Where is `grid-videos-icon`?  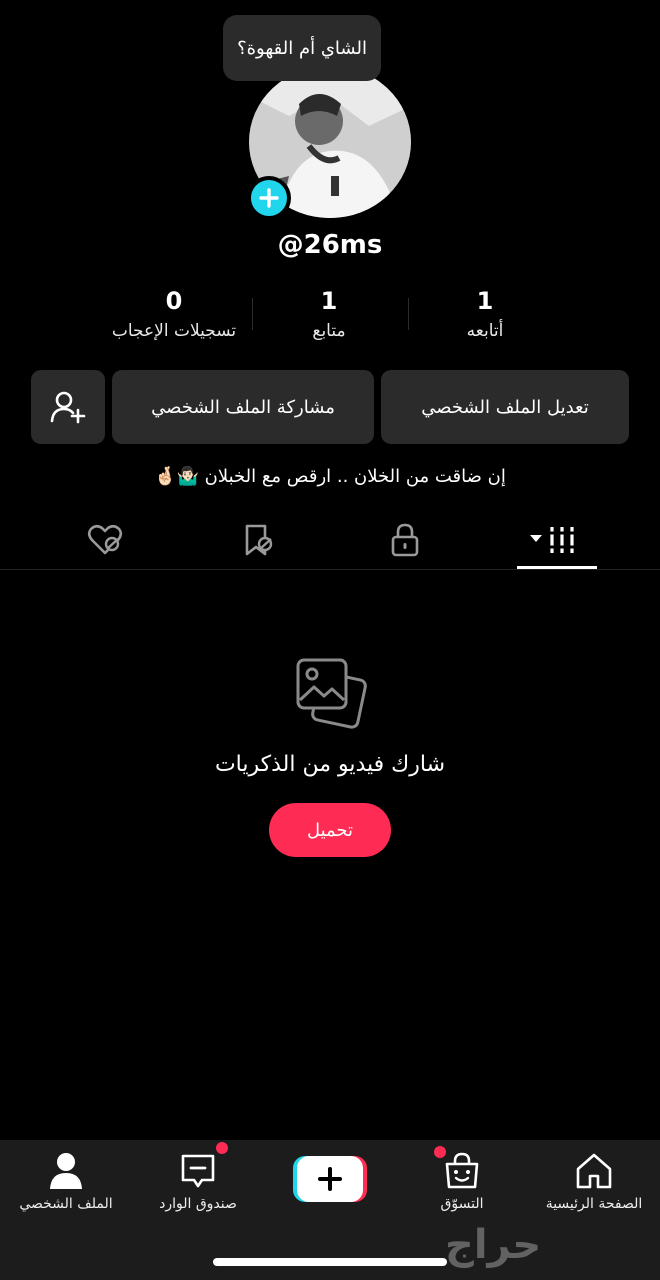
grid-videos-icon is located at coordinates (552, 540).